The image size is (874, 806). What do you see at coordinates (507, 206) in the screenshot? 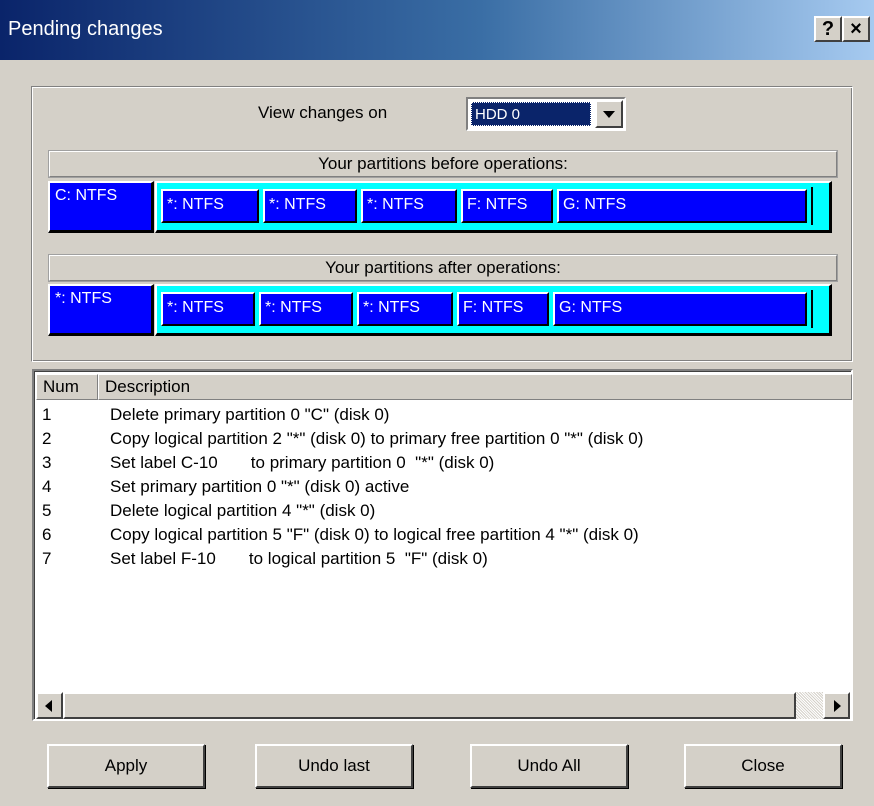
I see `partition-before-logical: F: NTFS` at bounding box center [507, 206].